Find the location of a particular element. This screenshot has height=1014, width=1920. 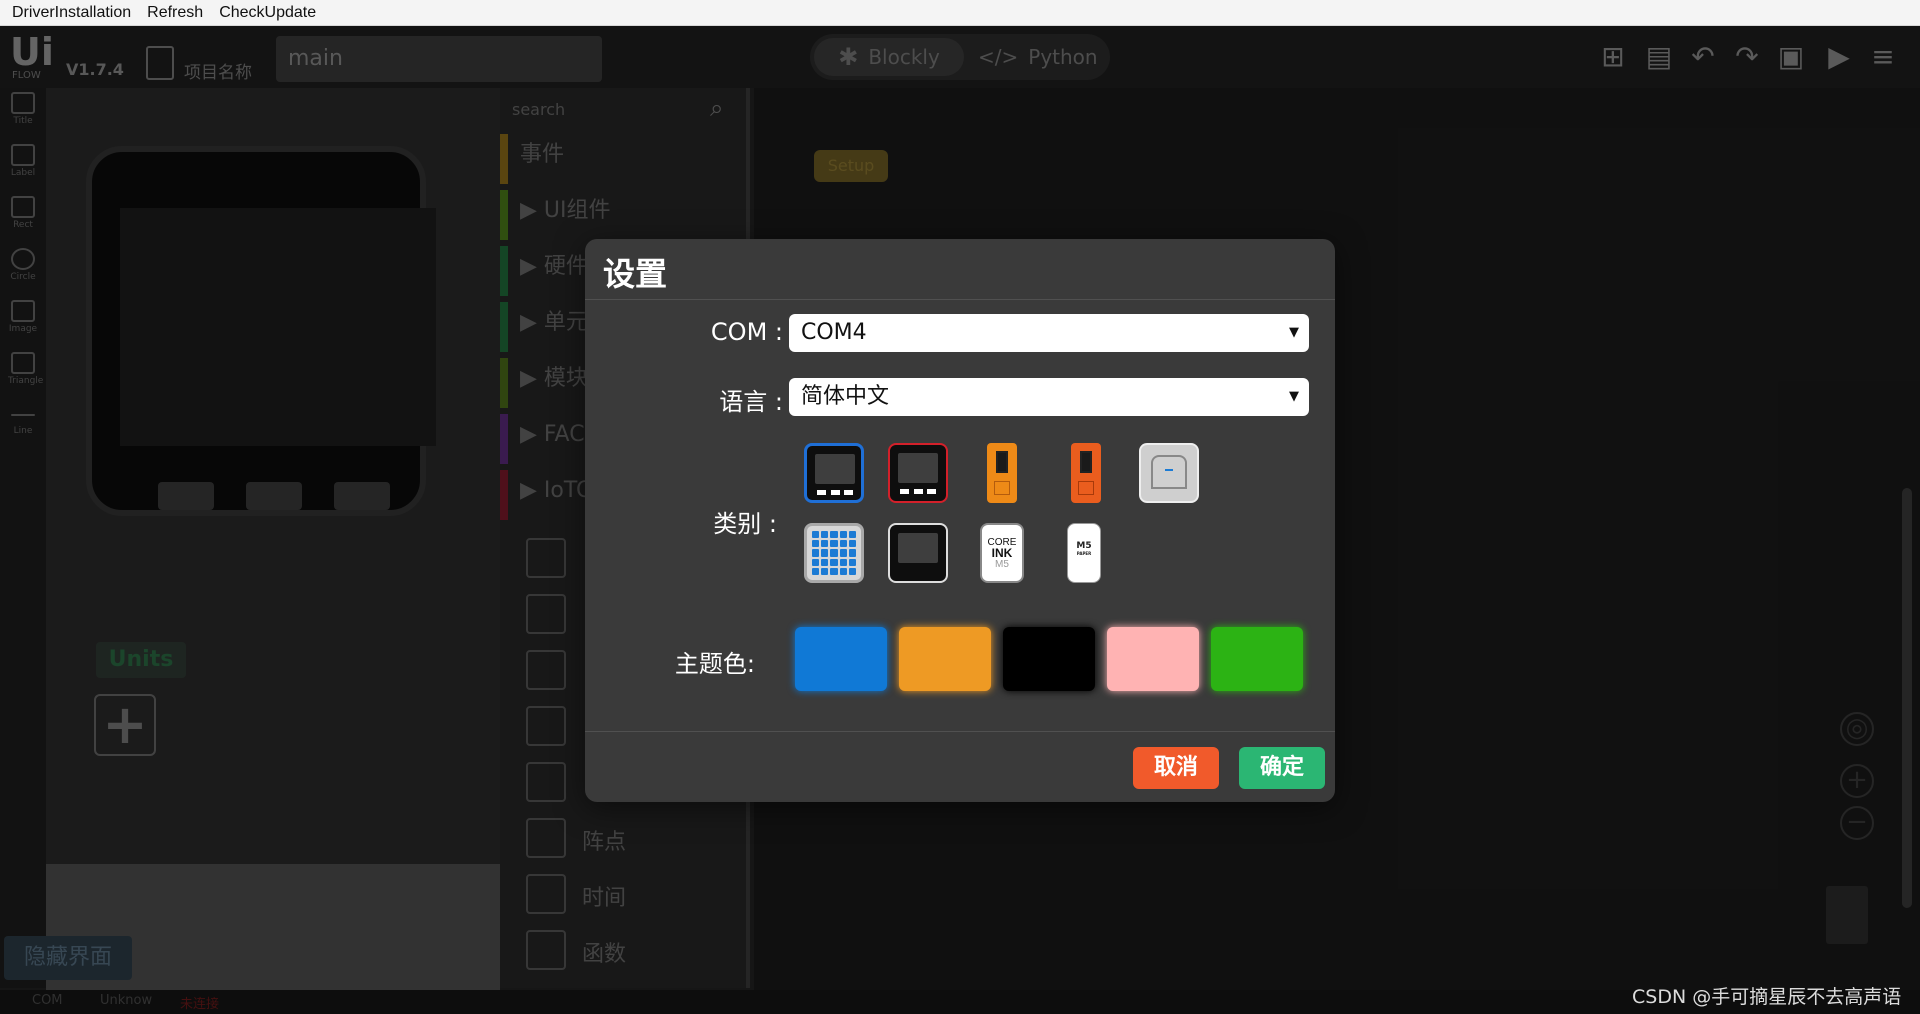

device-core2-option is located at coordinates (918, 473).